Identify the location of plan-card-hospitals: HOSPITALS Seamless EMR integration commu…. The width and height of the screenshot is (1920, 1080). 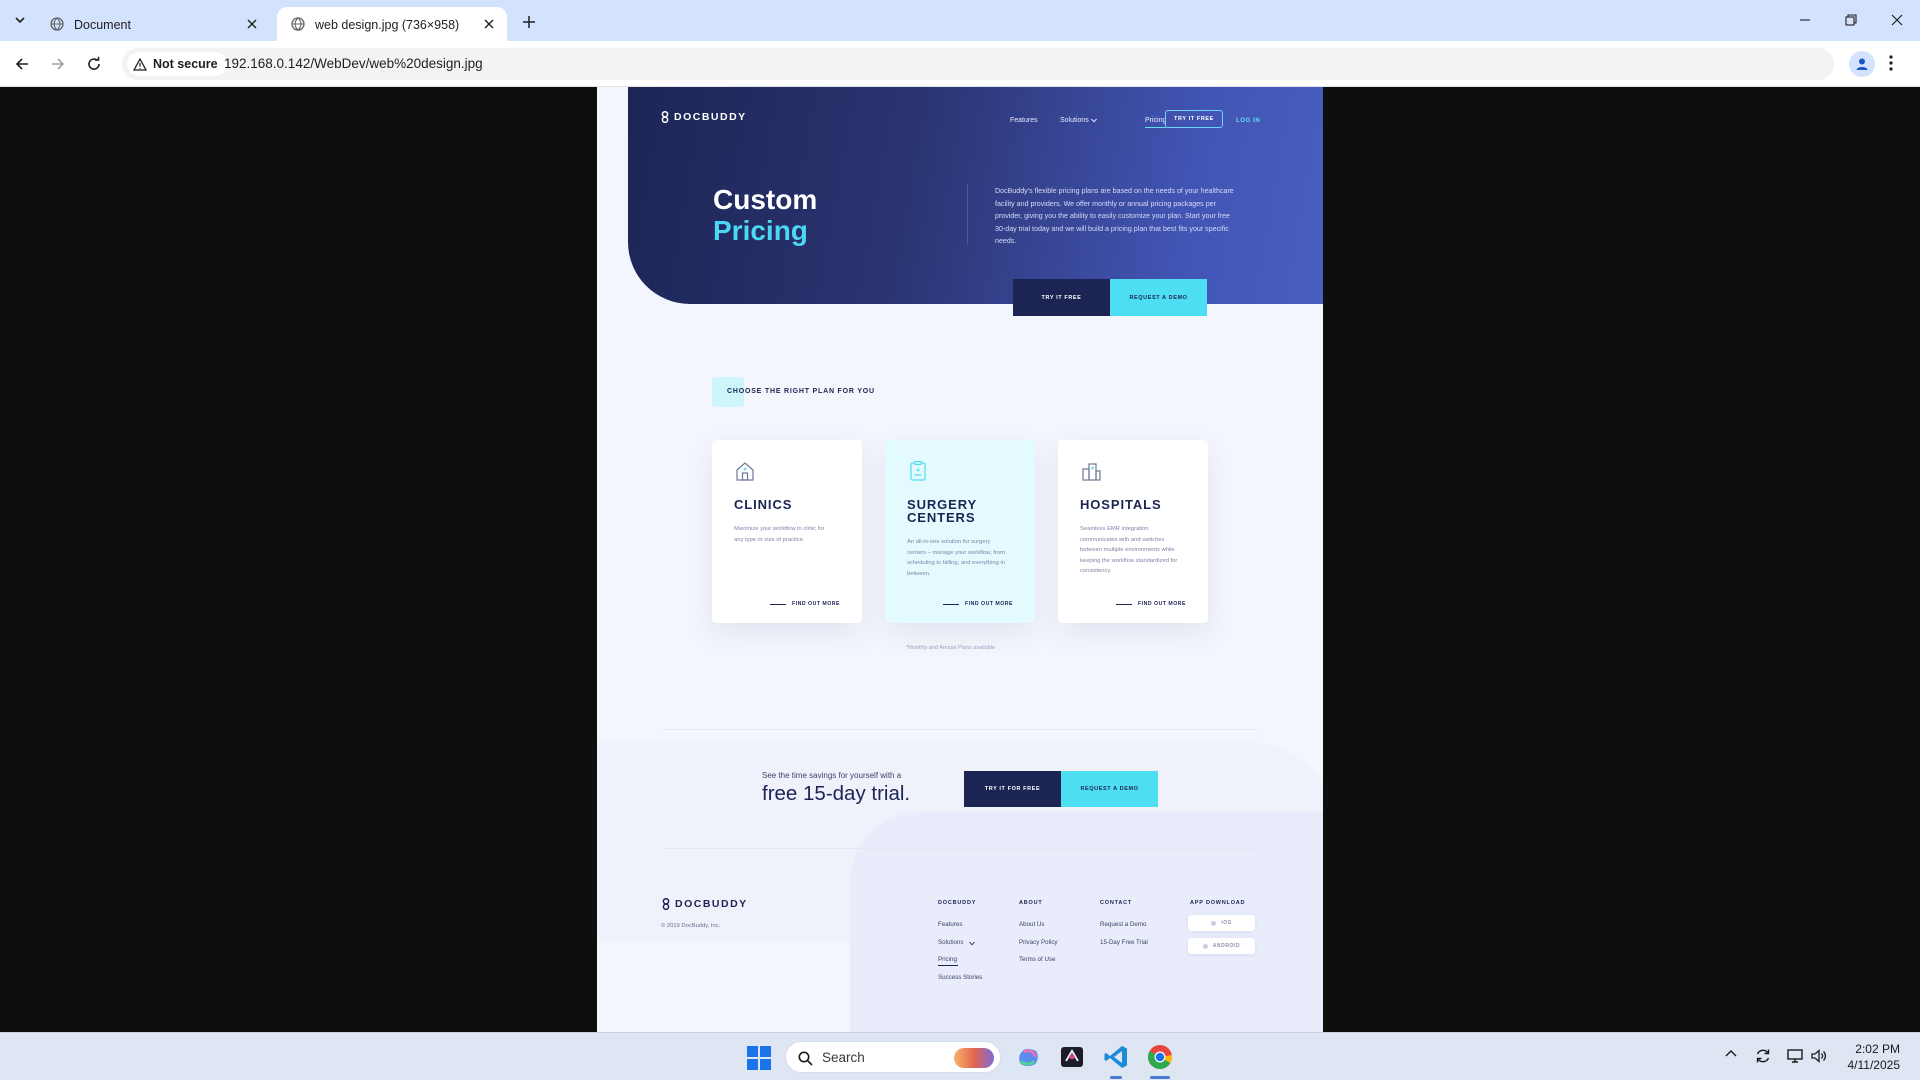
(1133, 531).